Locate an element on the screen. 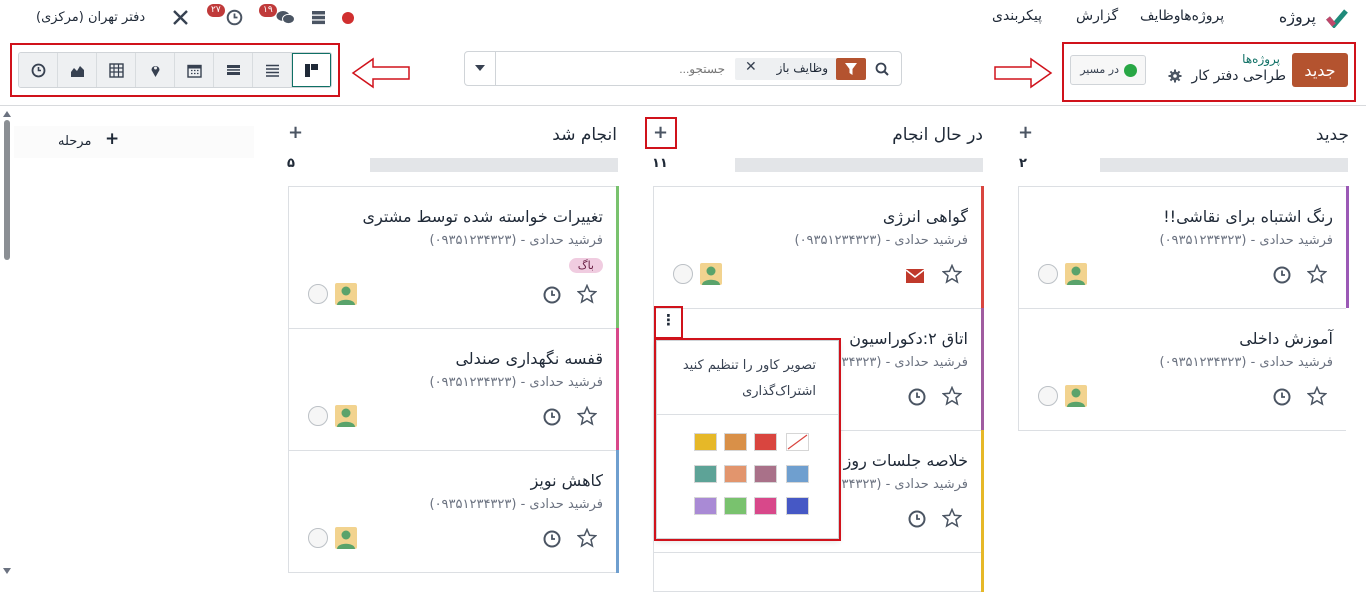 Image resolution: width=1366 pixels, height=592 pixels. scroll-down-icon is located at coordinates (7, 571).